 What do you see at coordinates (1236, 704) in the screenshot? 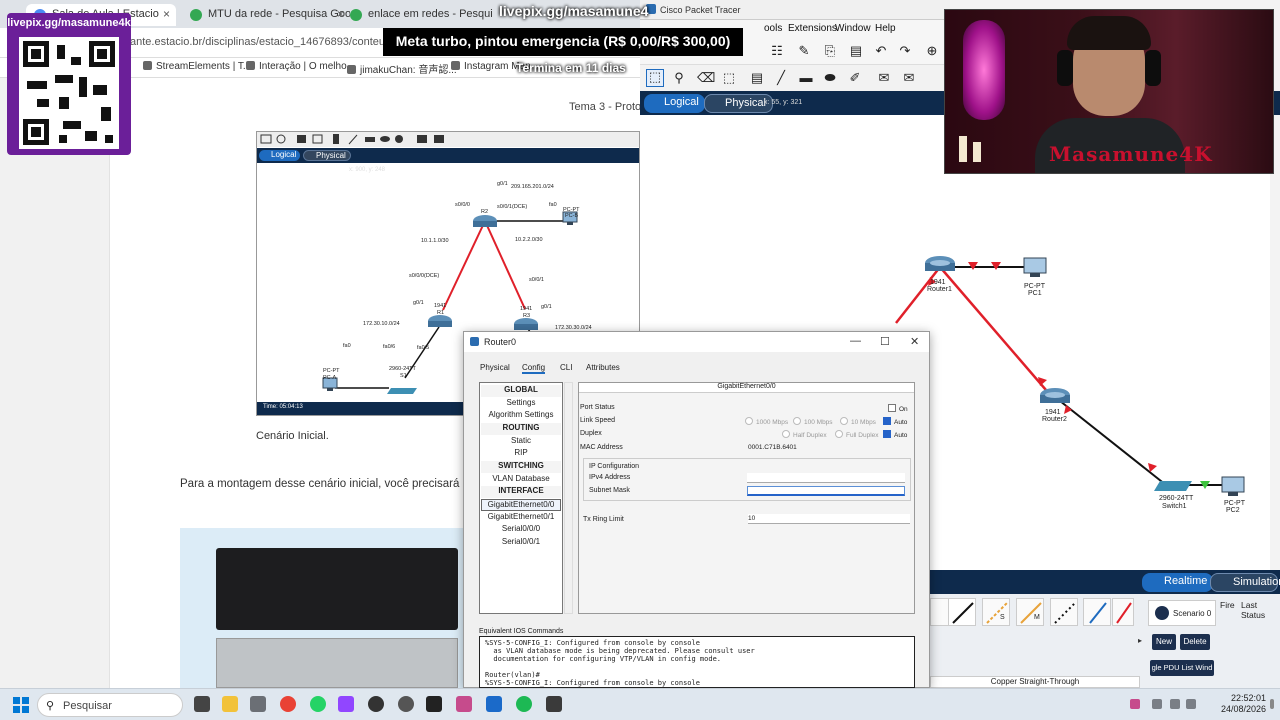
I see `taskbar-clock: 22:52:01 24/08/2026` at bounding box center [1236, 704].